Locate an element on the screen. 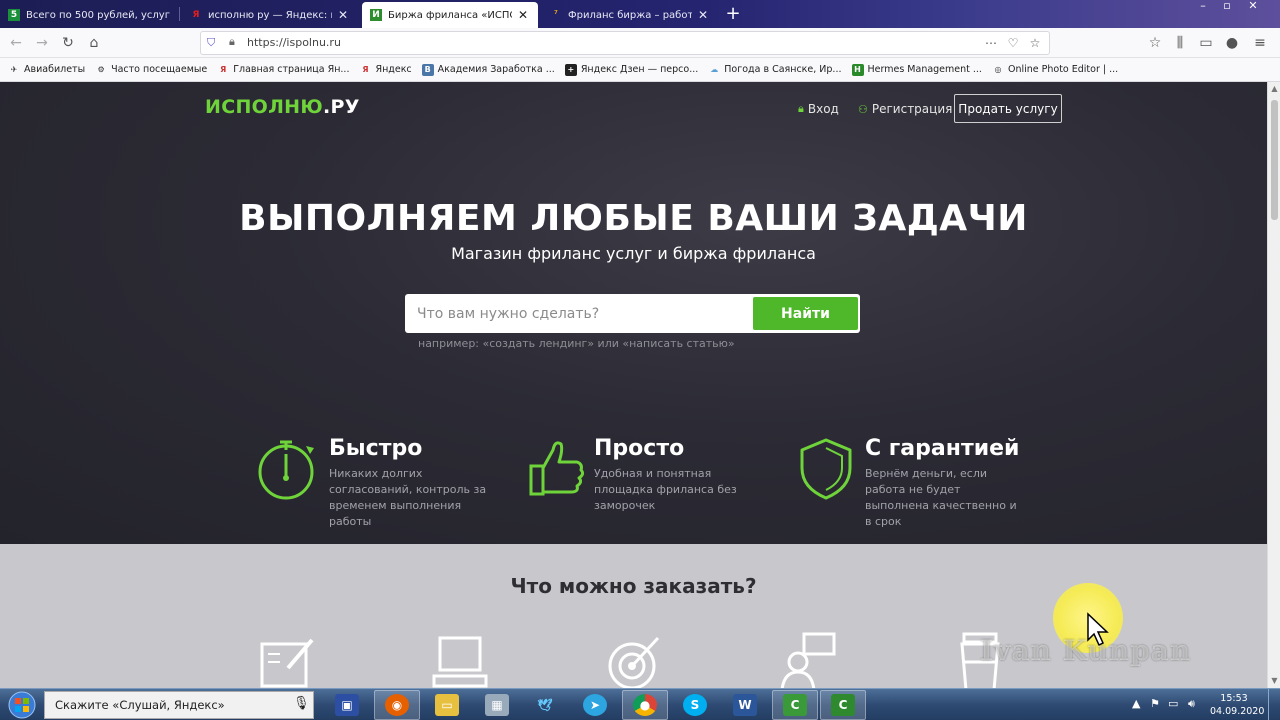  tracking-shield-icon: ⛉ is located at coordinates (213, 43).